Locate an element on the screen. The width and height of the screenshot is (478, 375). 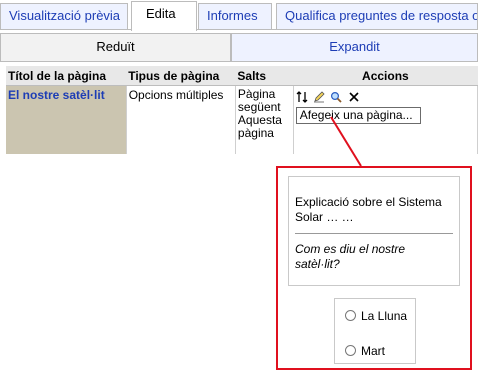
answer-options: La Lluna Mart is located at coordinates (375, 331).